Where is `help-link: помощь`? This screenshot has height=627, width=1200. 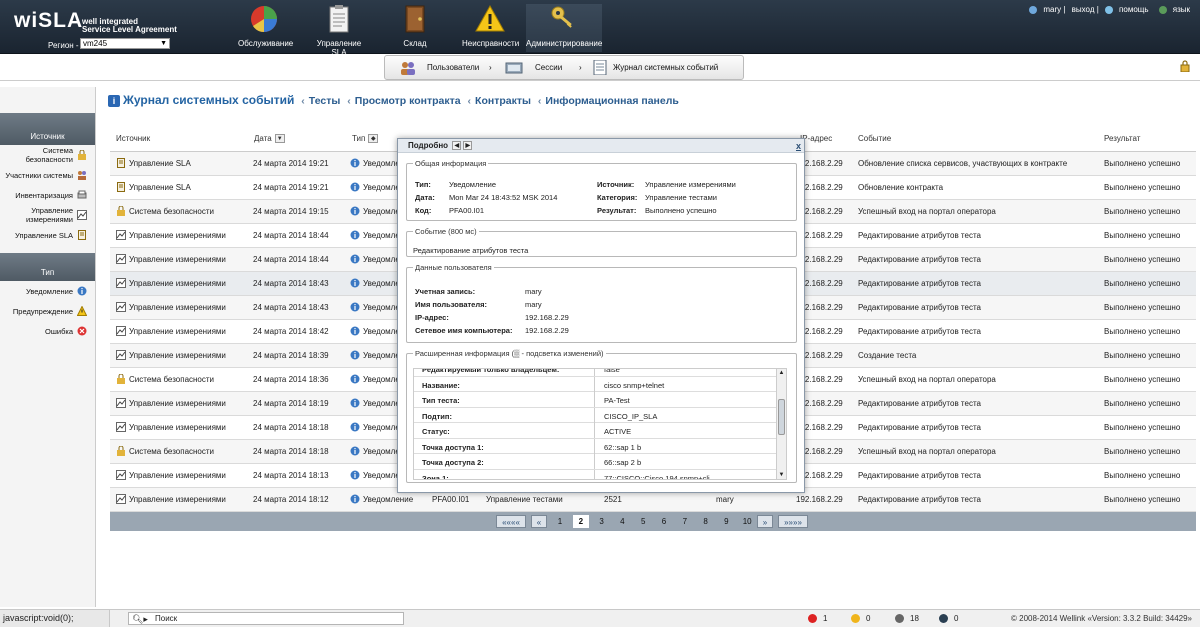
help-link: помощь is located at coordinates (1133, 9).